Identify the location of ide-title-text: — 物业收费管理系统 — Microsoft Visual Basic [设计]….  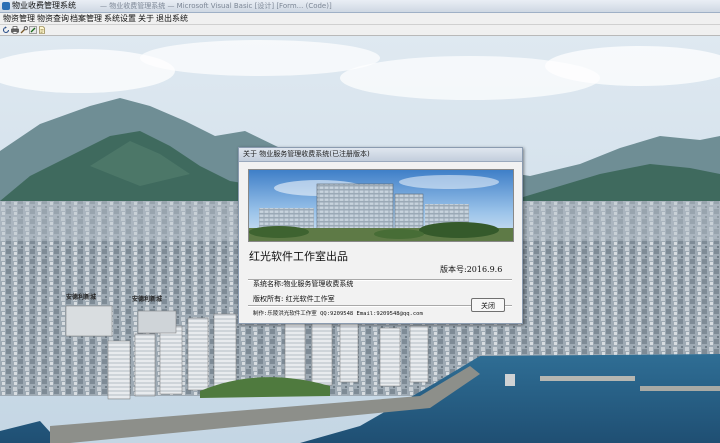
(216, 6).